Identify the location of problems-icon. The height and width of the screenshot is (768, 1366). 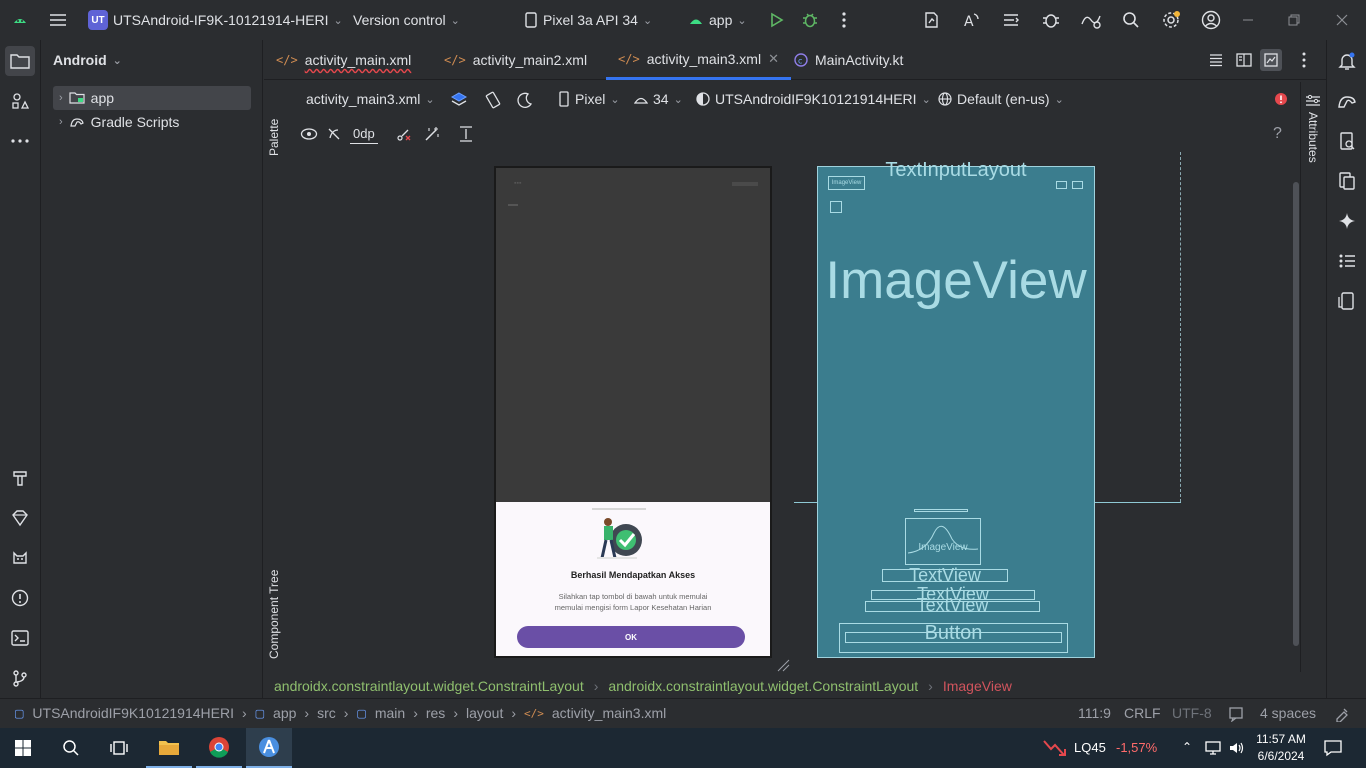
(20, 598).